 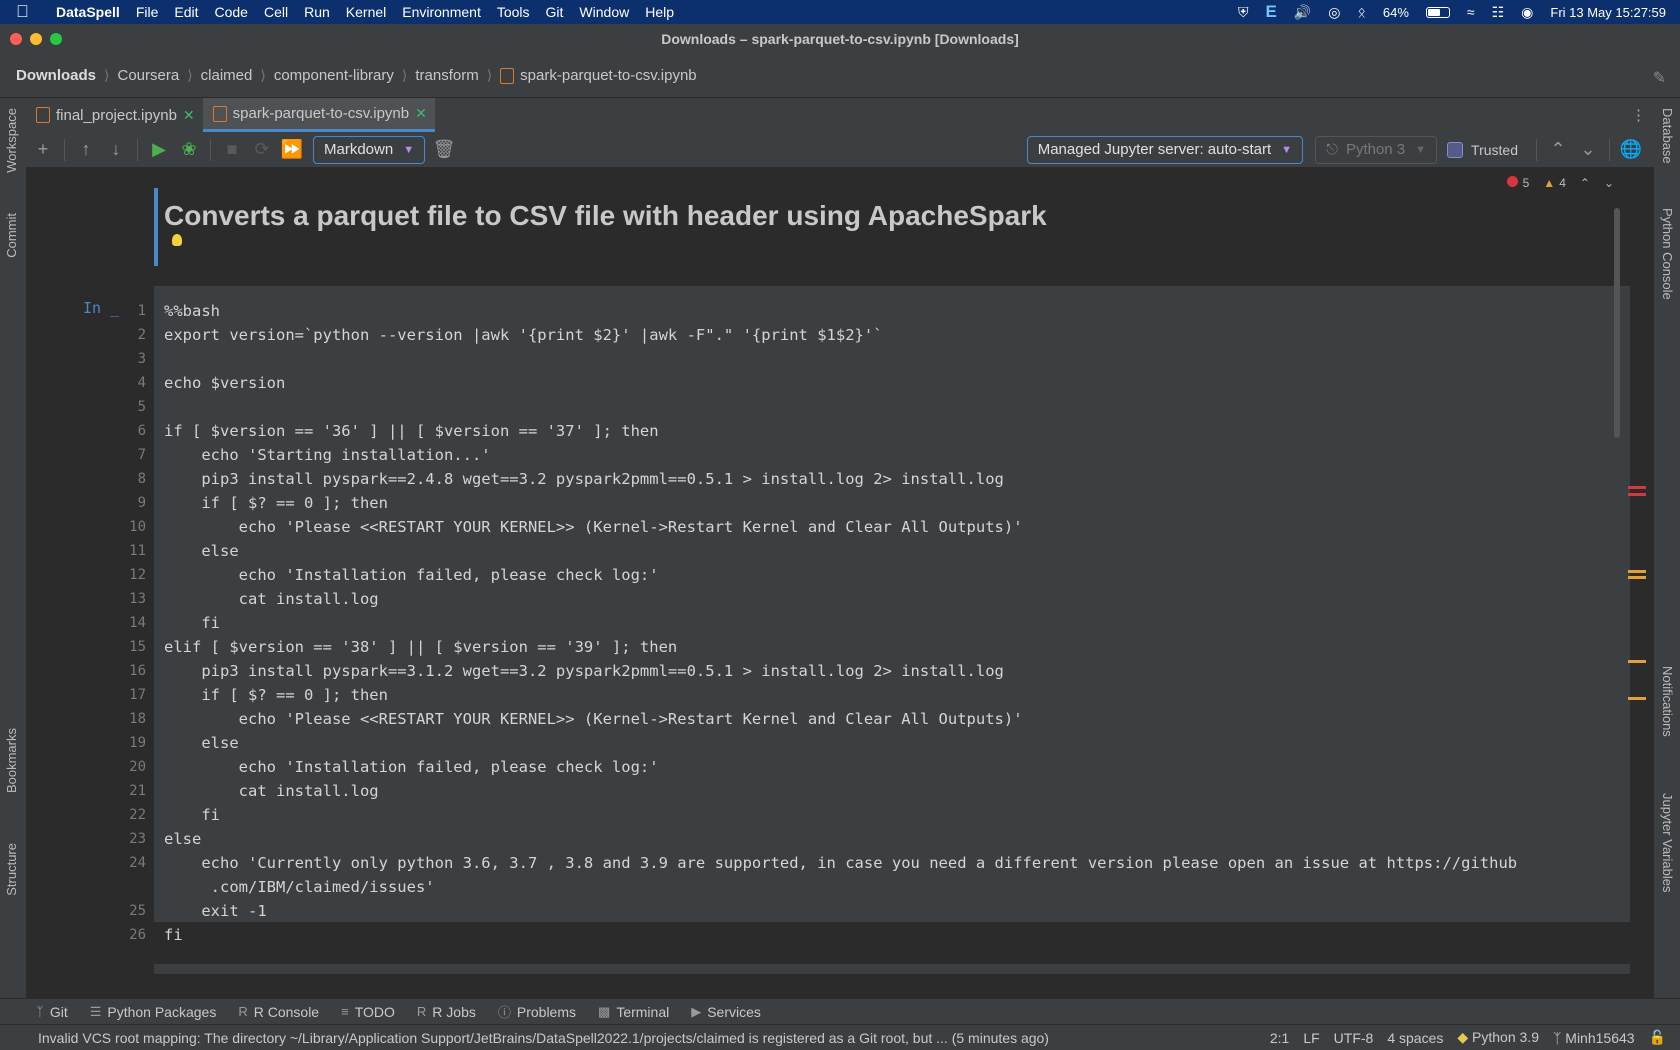 What do you see at coordinates (1617, 323) in the screenshot?
I see `scrollbar-thumb` at bounding box center [1617, 323].